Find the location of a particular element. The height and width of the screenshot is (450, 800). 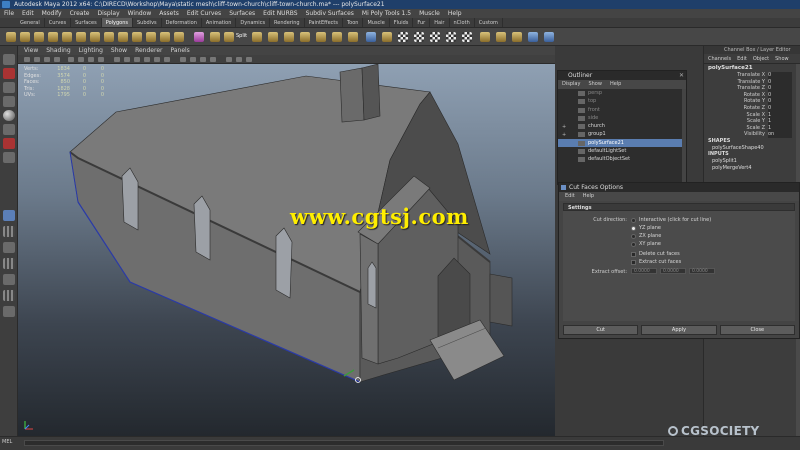

move-tool-icon is located at coordinates (9, 101).